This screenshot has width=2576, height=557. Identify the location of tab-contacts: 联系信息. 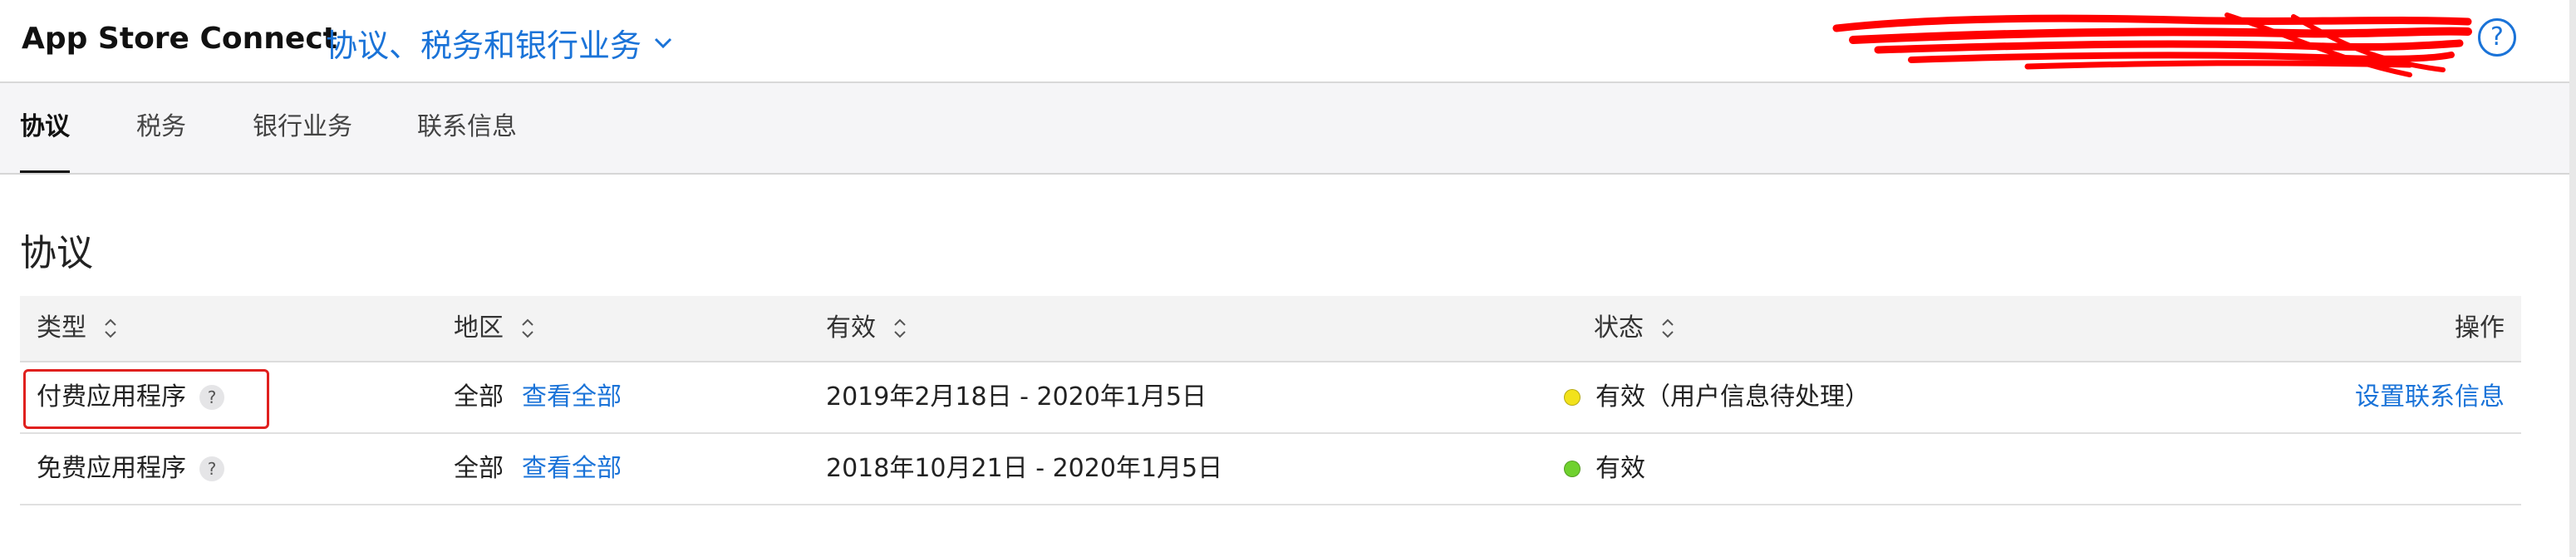
(467, 128).